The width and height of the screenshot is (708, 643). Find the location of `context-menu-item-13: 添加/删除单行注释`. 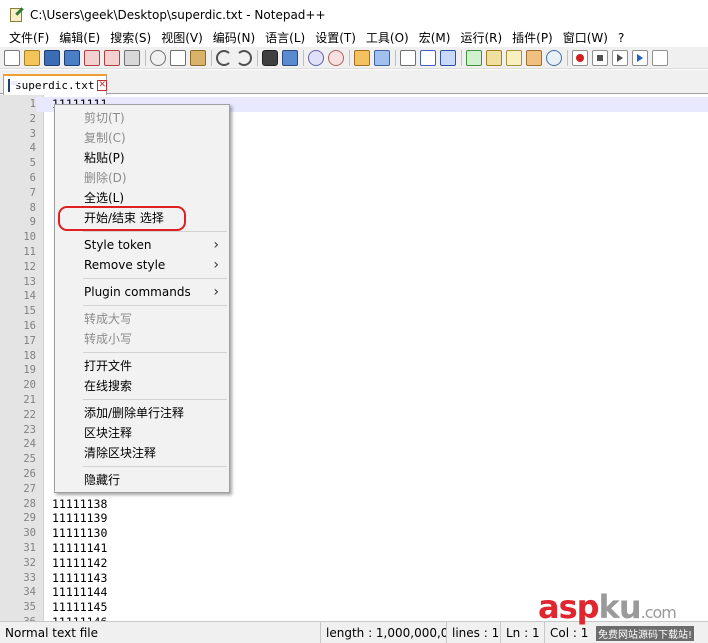

context-menu-item-13: 添加/删除单行注释 is located at coordinates (142, 413).